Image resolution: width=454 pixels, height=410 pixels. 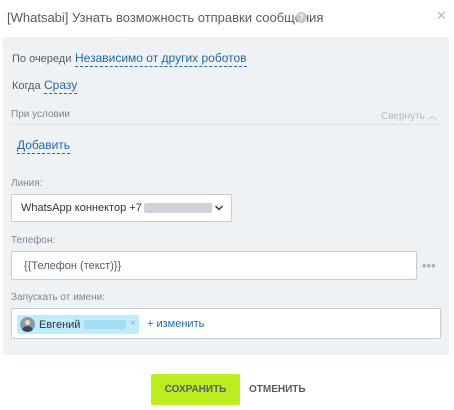 What do you see at coordinates (432, 116) in the screenshot?
I see `chevron-up-icon: ︿` at bounding box center [432, 116].